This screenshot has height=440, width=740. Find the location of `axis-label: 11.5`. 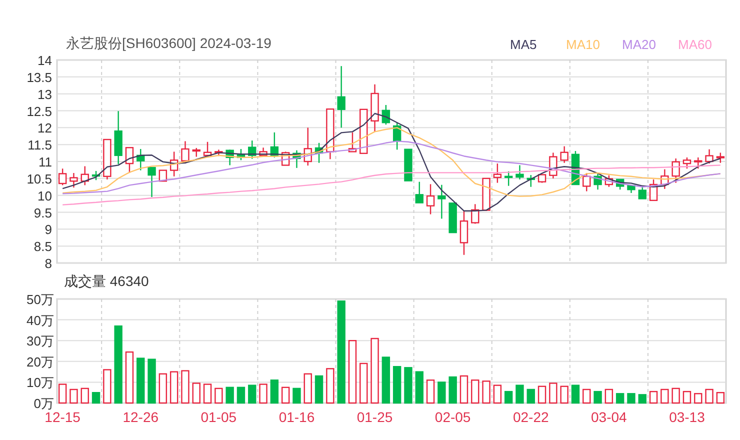

axis-label: 11.5 is located at coordinates (40, 145).